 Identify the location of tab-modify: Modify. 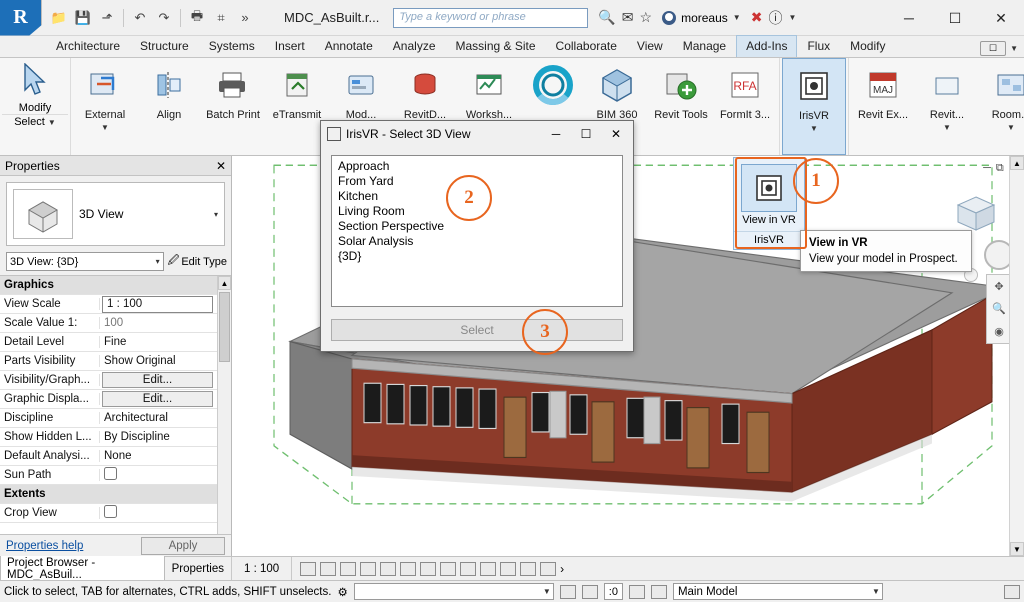
(867, 46).